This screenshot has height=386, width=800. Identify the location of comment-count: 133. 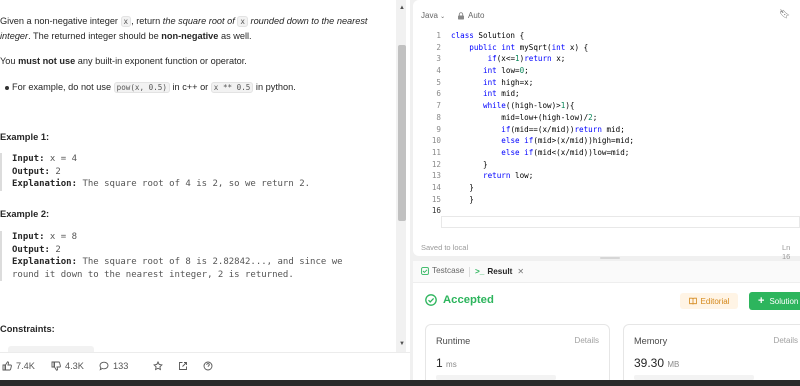
(121, 366).